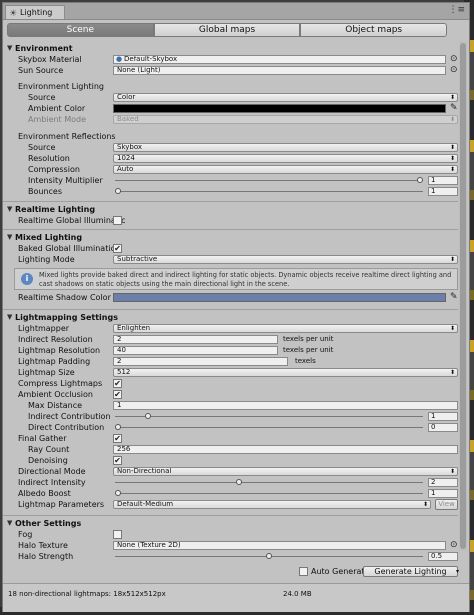 This screenshot has height=615, width=474. Describe the element at coordinates (285, 405) in the screenshot. I see `max-distance-input: 1` at that location.